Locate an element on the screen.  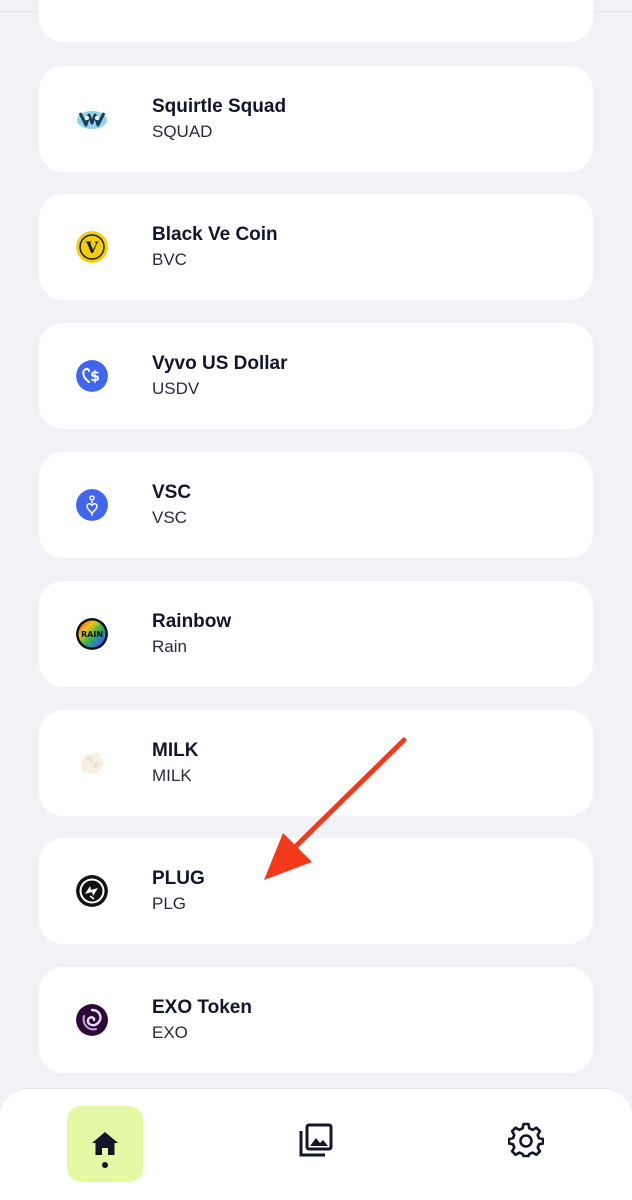
black-ve-coin-icon: V is located at coordinates (92, 247).